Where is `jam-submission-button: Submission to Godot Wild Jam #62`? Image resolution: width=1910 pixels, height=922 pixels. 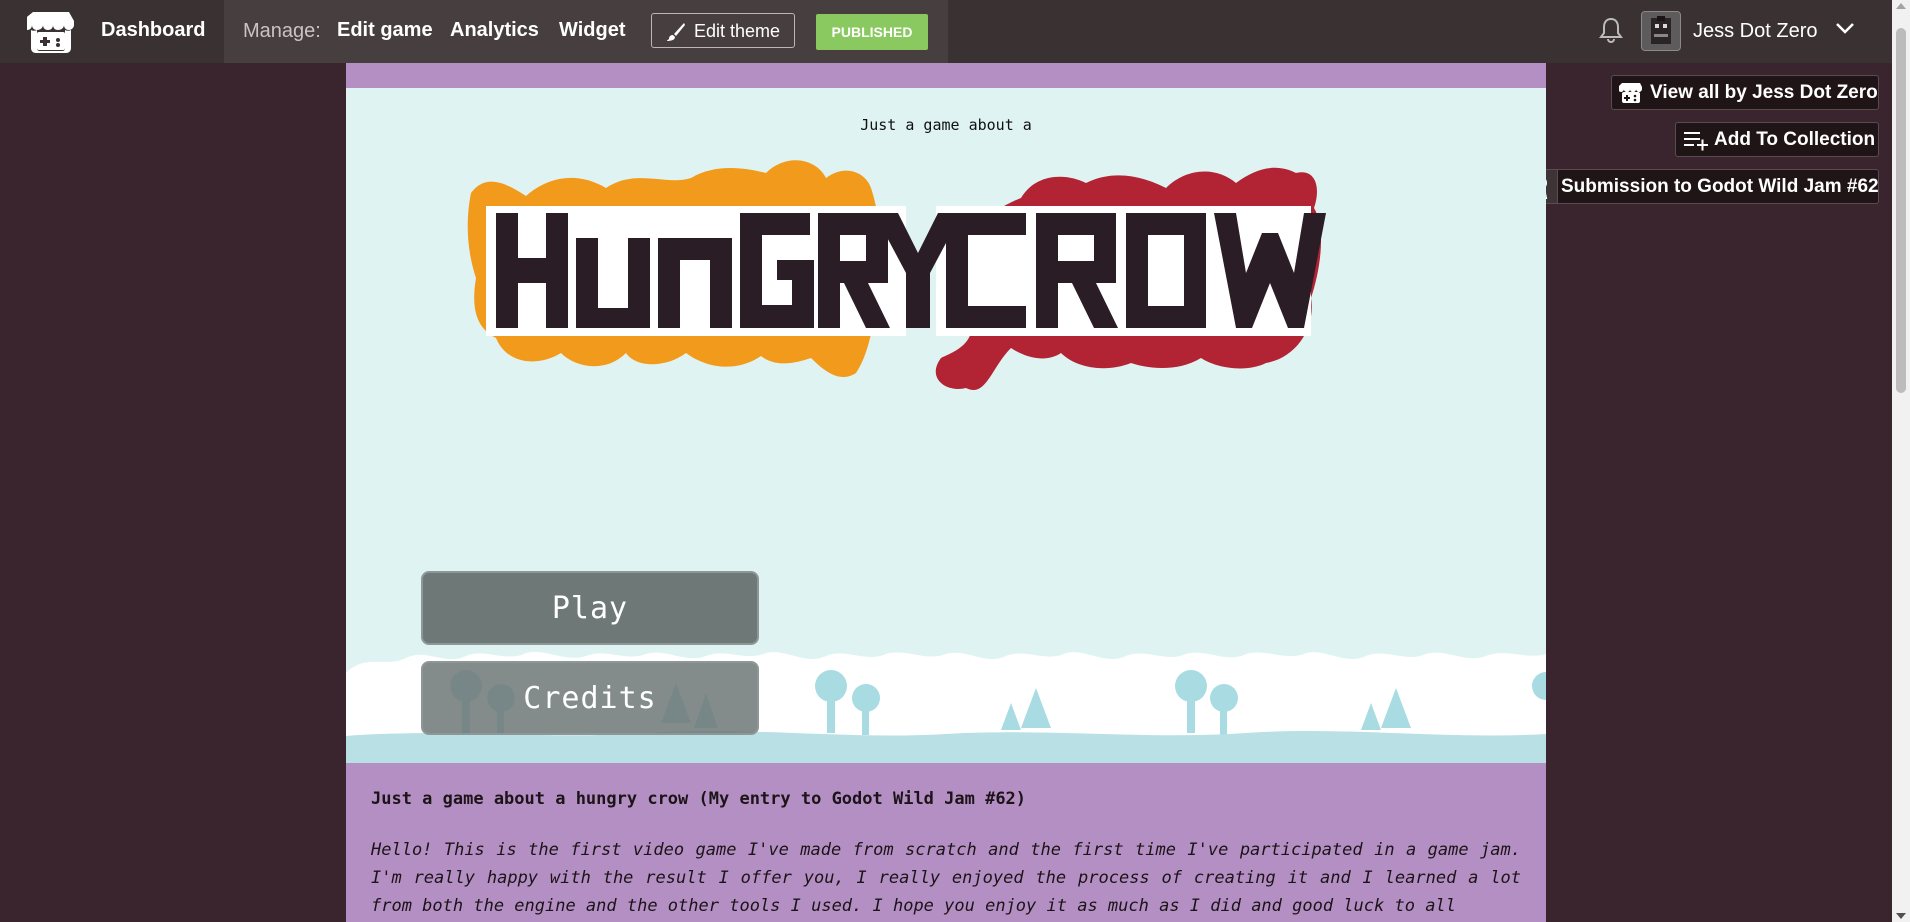
jam-submission-button: Submission to Godot Wild Jam #62 is located at coordinates (1700, 186).